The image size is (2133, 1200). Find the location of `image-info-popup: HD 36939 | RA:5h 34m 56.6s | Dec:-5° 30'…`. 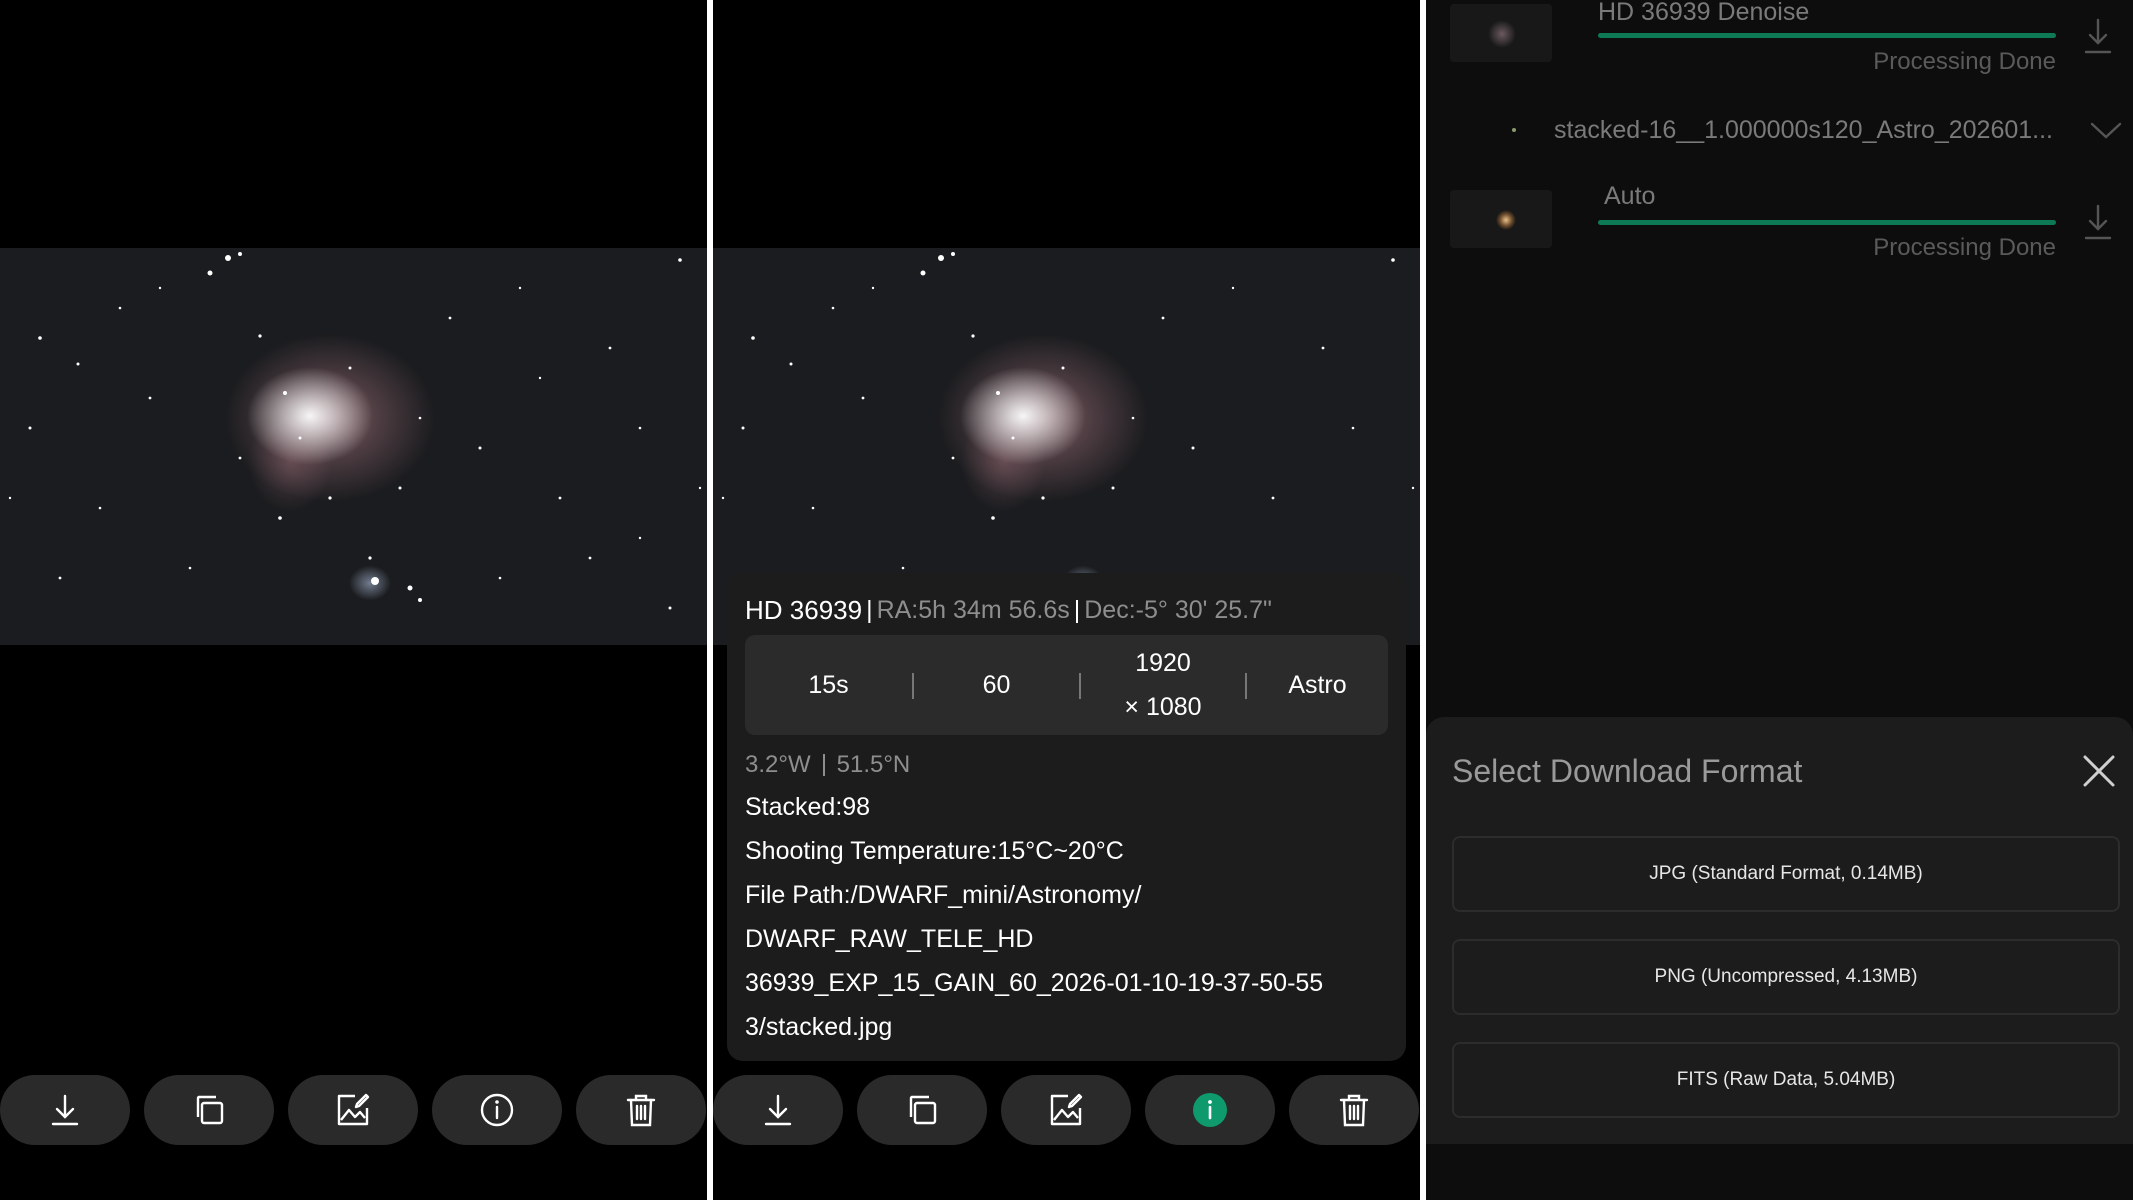

image-info-popup: HD 36939 | RA:5h 34m 56.6s | Dec:-5° 30'… is located at coordinates (1066, 817).